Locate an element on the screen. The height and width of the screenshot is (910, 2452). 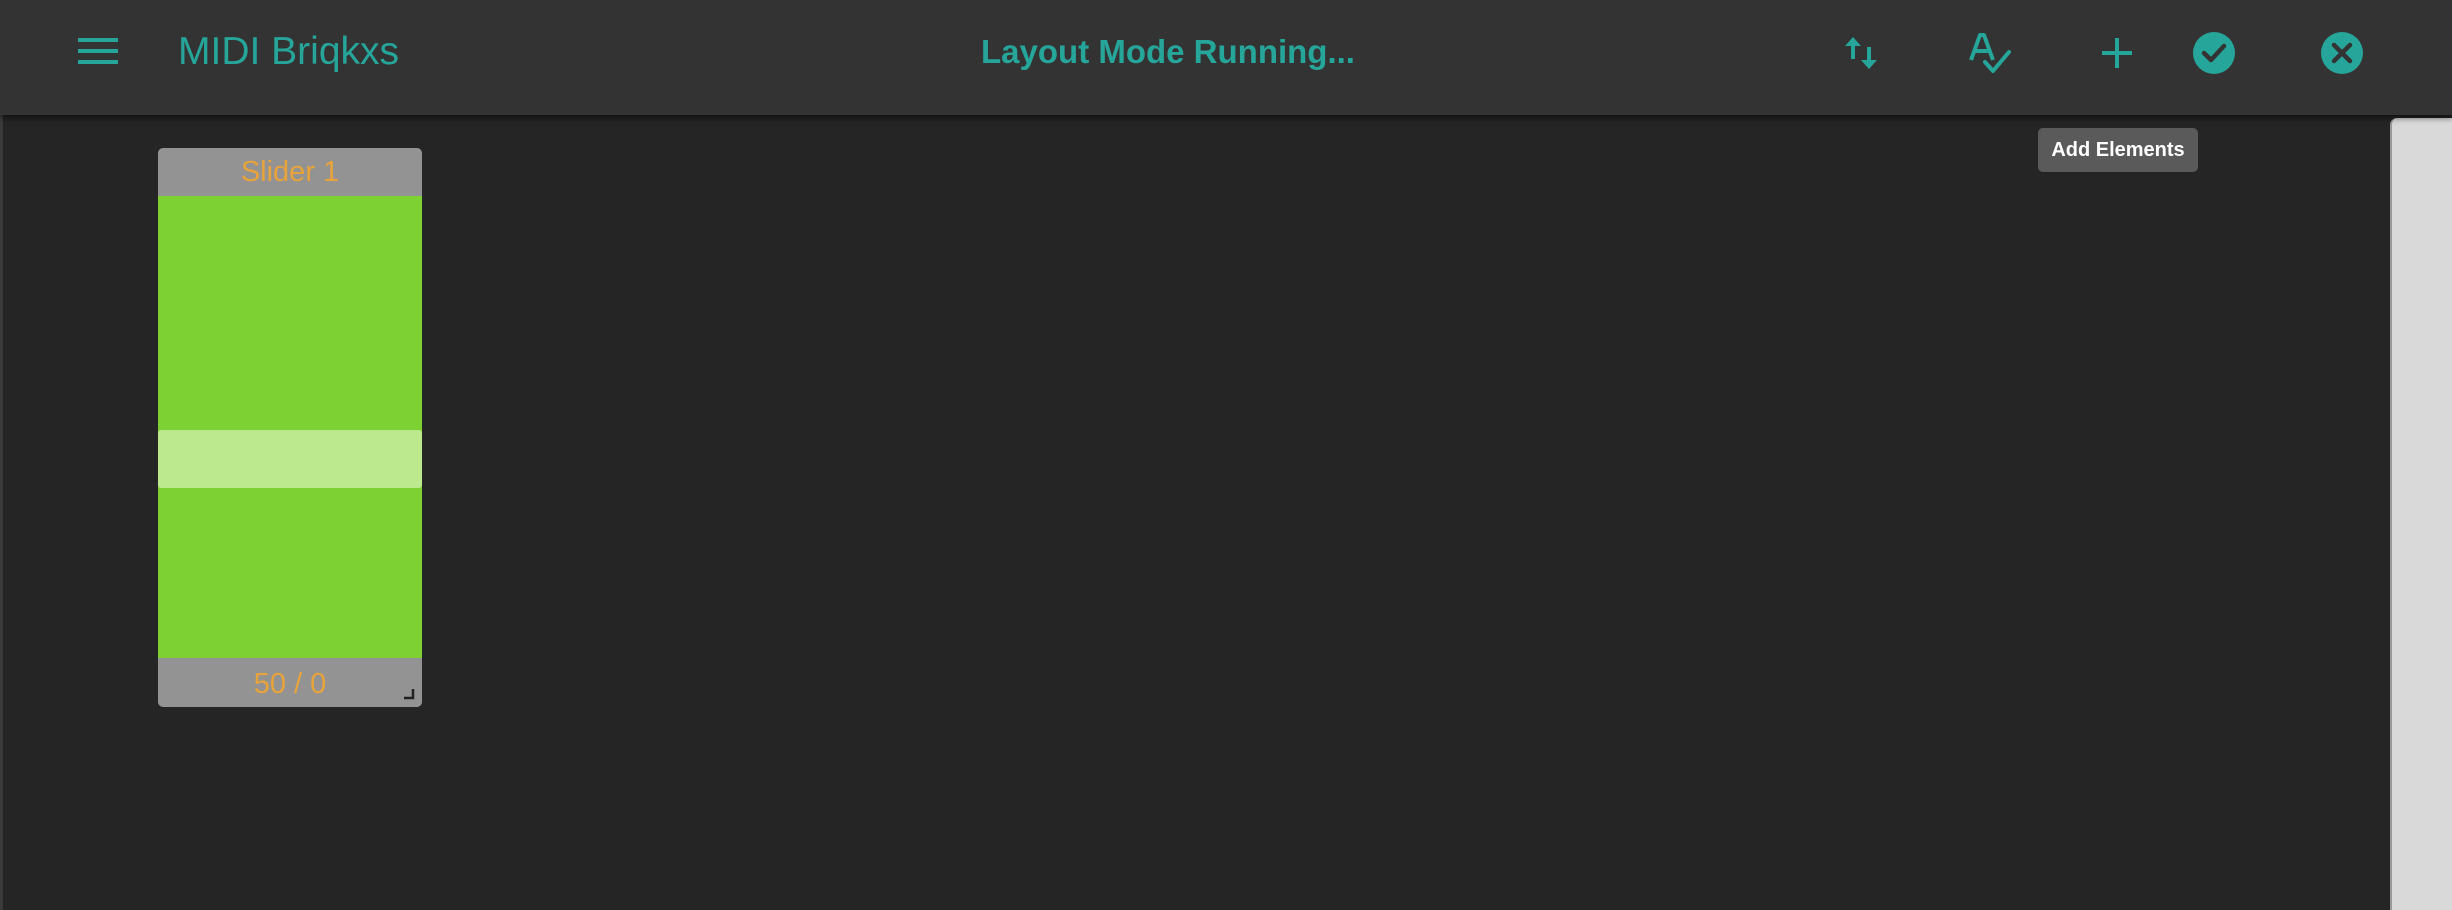
spellcheck-button is located at coordinates (1990, 53).